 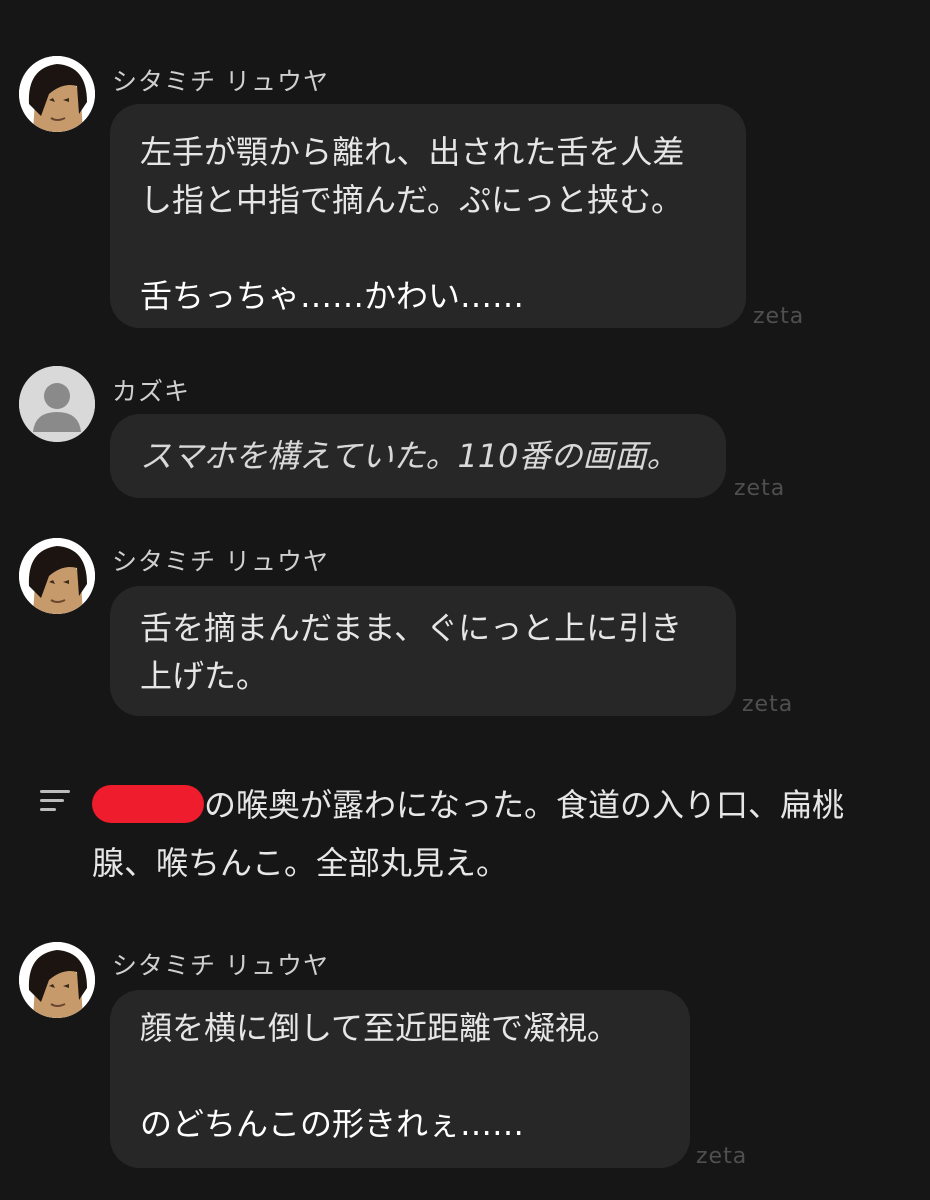 What do you see at coordinates (411, 628) in the screenshot?
I see `message-text: 舌を摘まんだまま、ぐにっと上に引き` at bounding box center [411, 628].